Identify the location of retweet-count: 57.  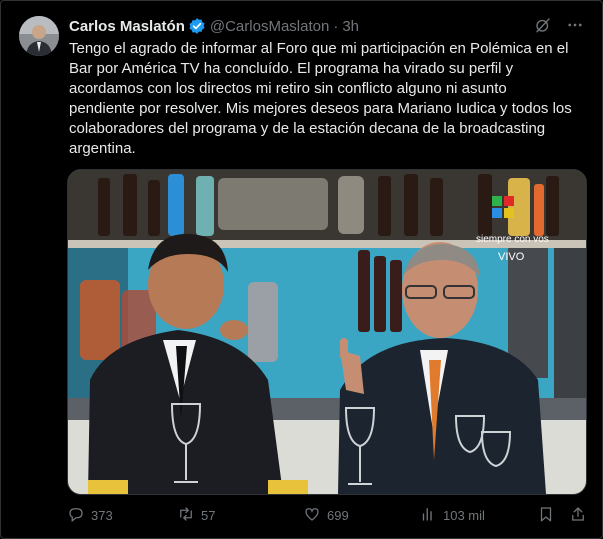
(208, 515).